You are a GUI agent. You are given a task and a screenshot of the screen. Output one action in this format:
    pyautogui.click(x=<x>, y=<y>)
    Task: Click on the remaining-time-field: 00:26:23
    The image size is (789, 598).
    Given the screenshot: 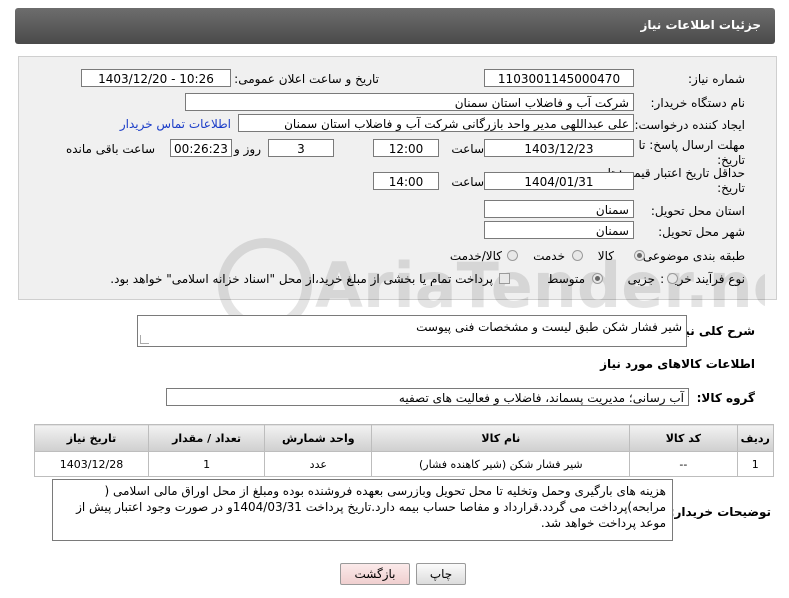 What is the action you would take?
    pyautogui.click(x=201, y=148)
    